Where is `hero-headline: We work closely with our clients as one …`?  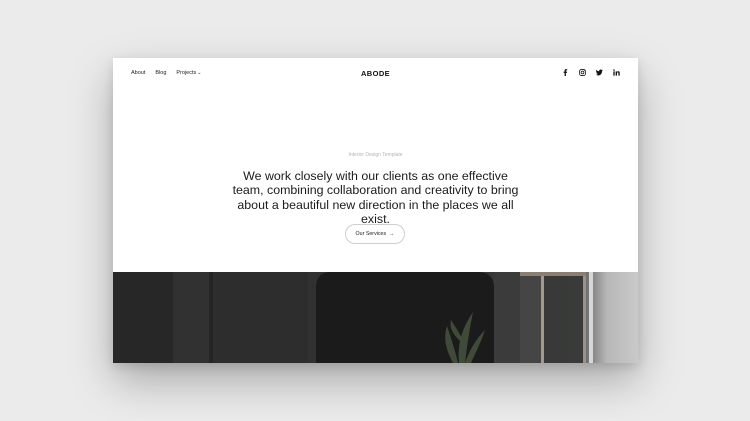
hero-headline: We work closely with our clients as one … is located at coordinates (375, 197).